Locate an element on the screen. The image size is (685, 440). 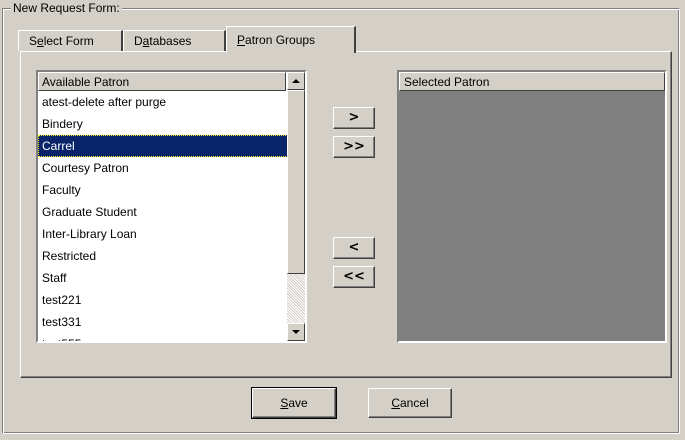
list-item: test555 is located at coordinates (163, 337).